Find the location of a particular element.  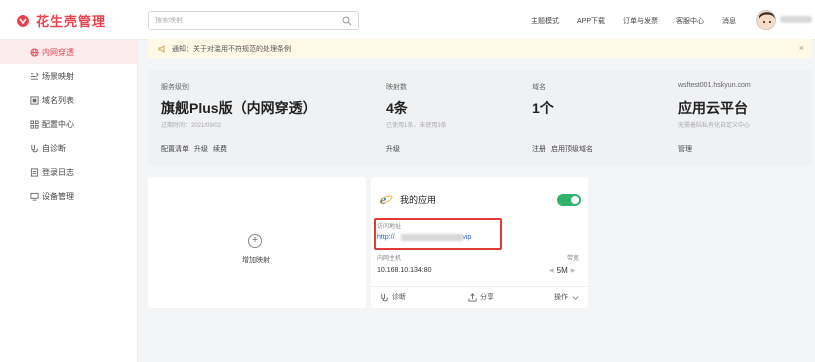

upgrade-link: 升级 is located at coordinates (201, 149).